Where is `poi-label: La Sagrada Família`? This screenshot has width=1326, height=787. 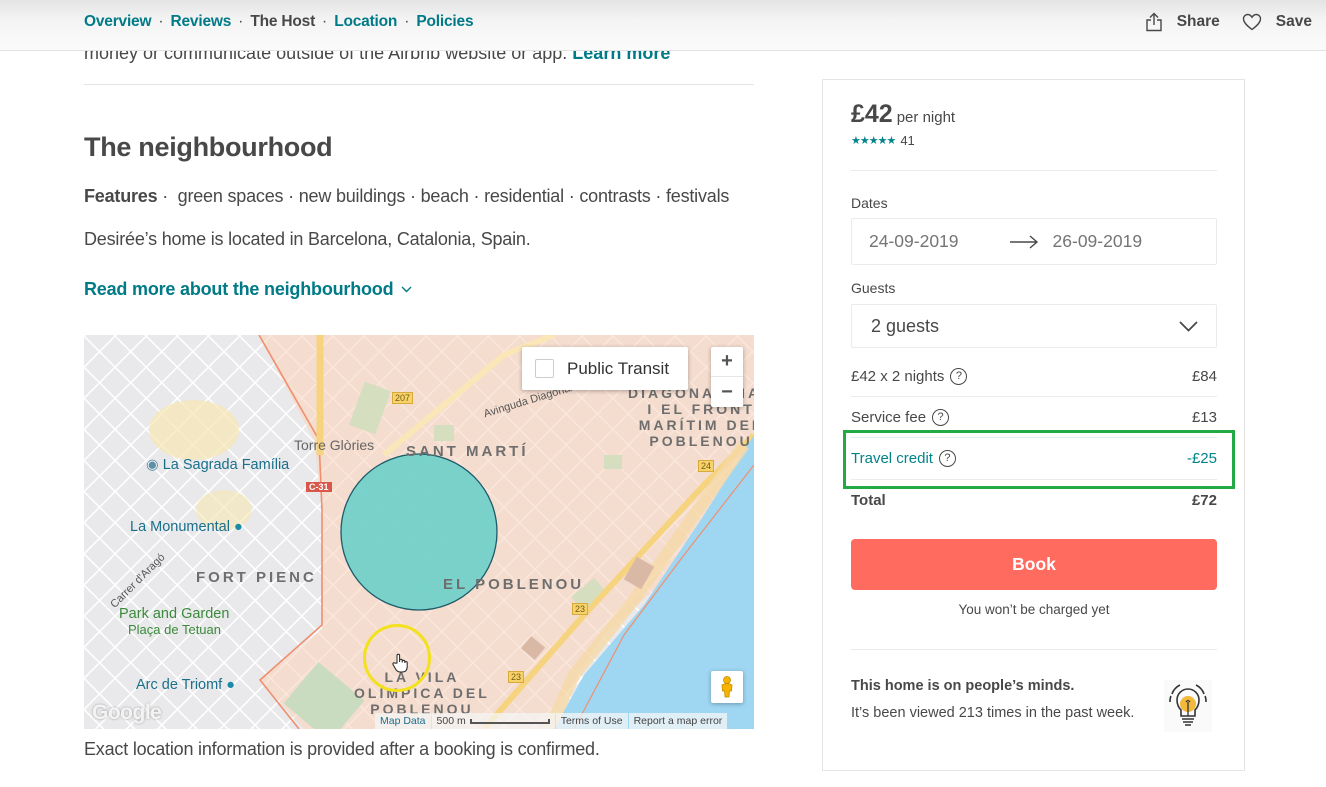 poi-label: La Sagrada Família is located at coordinates (226, 465).